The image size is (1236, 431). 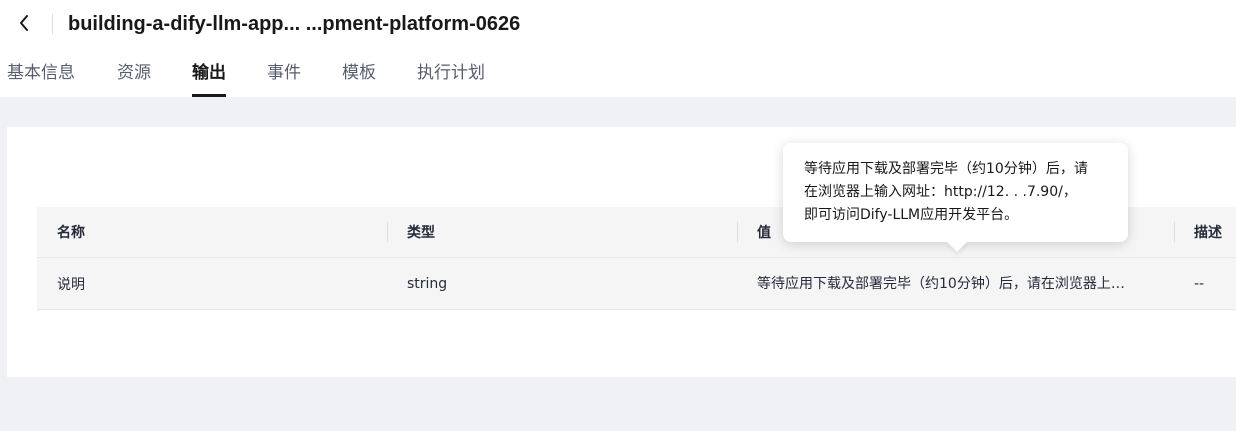 What do you see at coordinates (1208, 233) in the screenshot?
I see `column-header-description: 描述` at bounding box center [1208, 233].